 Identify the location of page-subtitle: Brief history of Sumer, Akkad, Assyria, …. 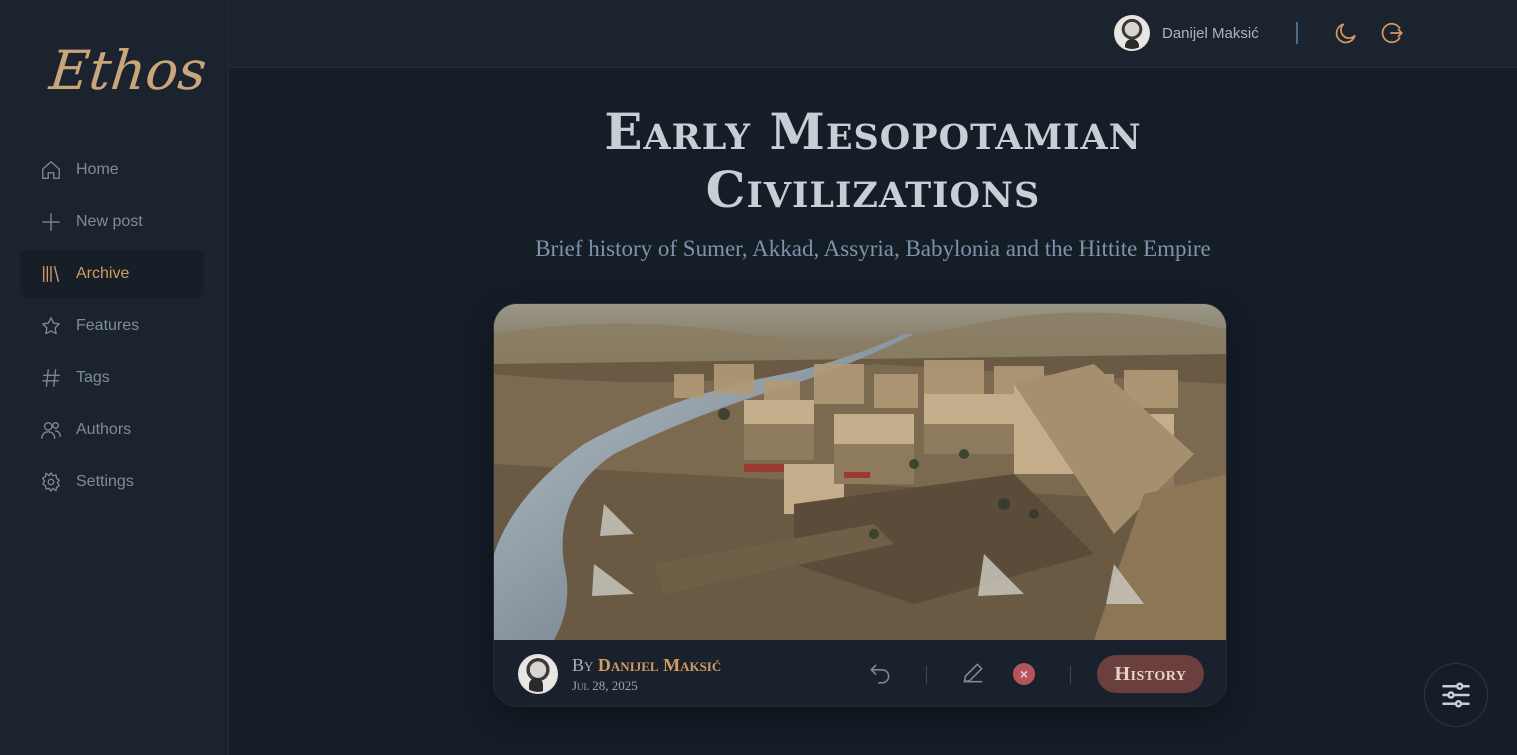
(873, 248).